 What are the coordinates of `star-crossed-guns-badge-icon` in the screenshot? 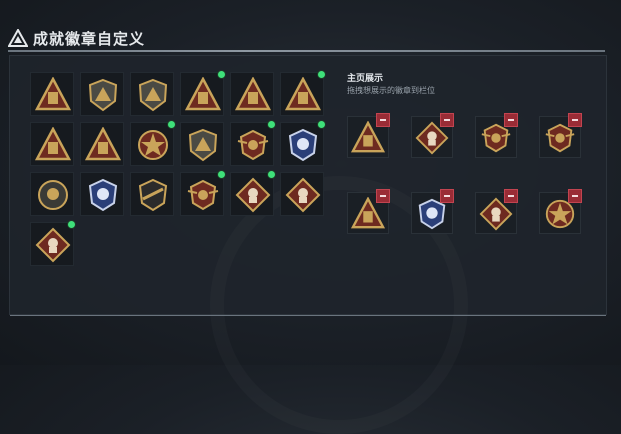 It's located at (153, 145).